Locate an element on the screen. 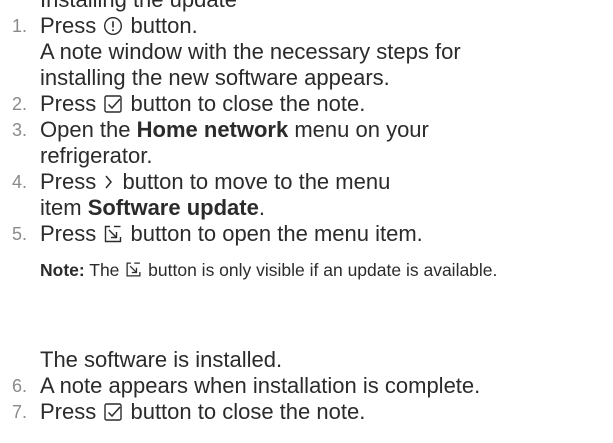 This screenshot has height=443, width=613. info-circle-icon is located at coordinates (113, 26).